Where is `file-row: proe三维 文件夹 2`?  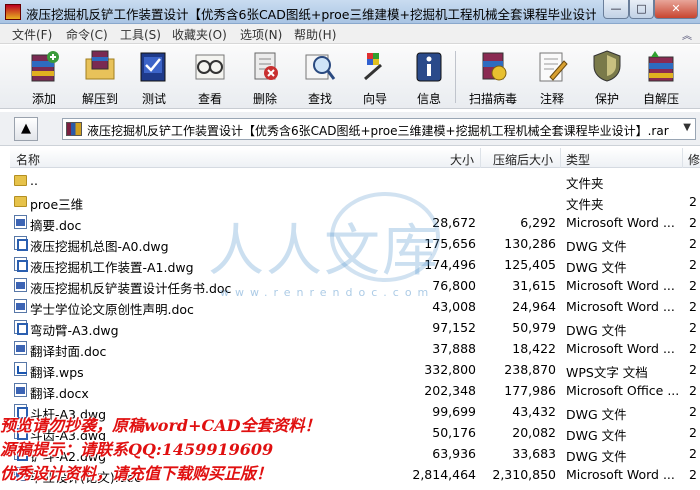 file-row: proe三维 文件夹 2 is located at coordinates (355, 201).